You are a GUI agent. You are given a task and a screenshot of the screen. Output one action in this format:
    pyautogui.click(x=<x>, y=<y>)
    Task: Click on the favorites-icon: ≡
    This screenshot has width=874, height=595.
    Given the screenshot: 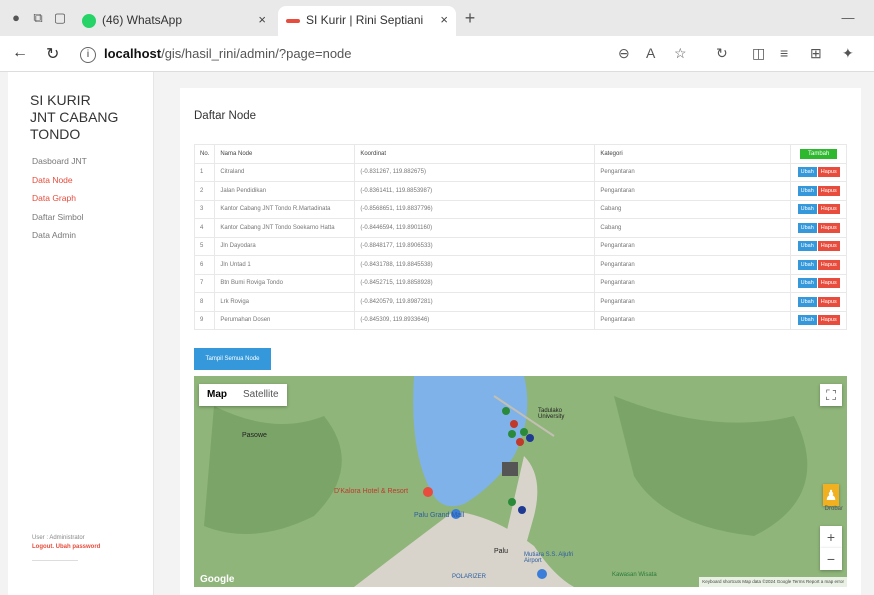 What is the action you would take?
    pyautogui.click(x=784, y=53)
    